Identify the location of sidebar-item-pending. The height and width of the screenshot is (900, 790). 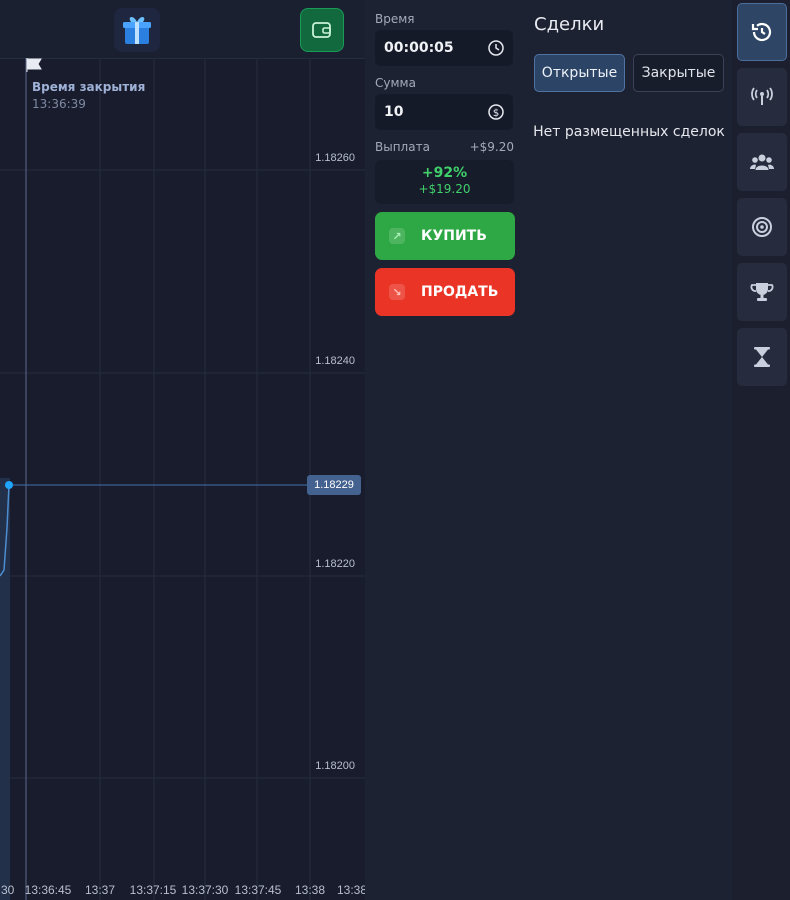
(762, 357).